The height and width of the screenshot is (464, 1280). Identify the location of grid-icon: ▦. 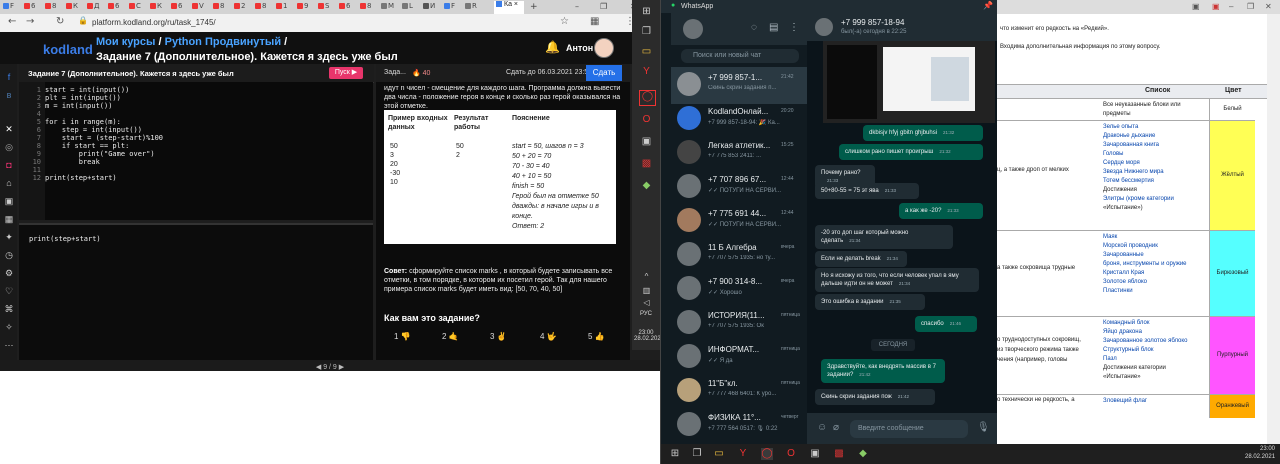
(9, 220).